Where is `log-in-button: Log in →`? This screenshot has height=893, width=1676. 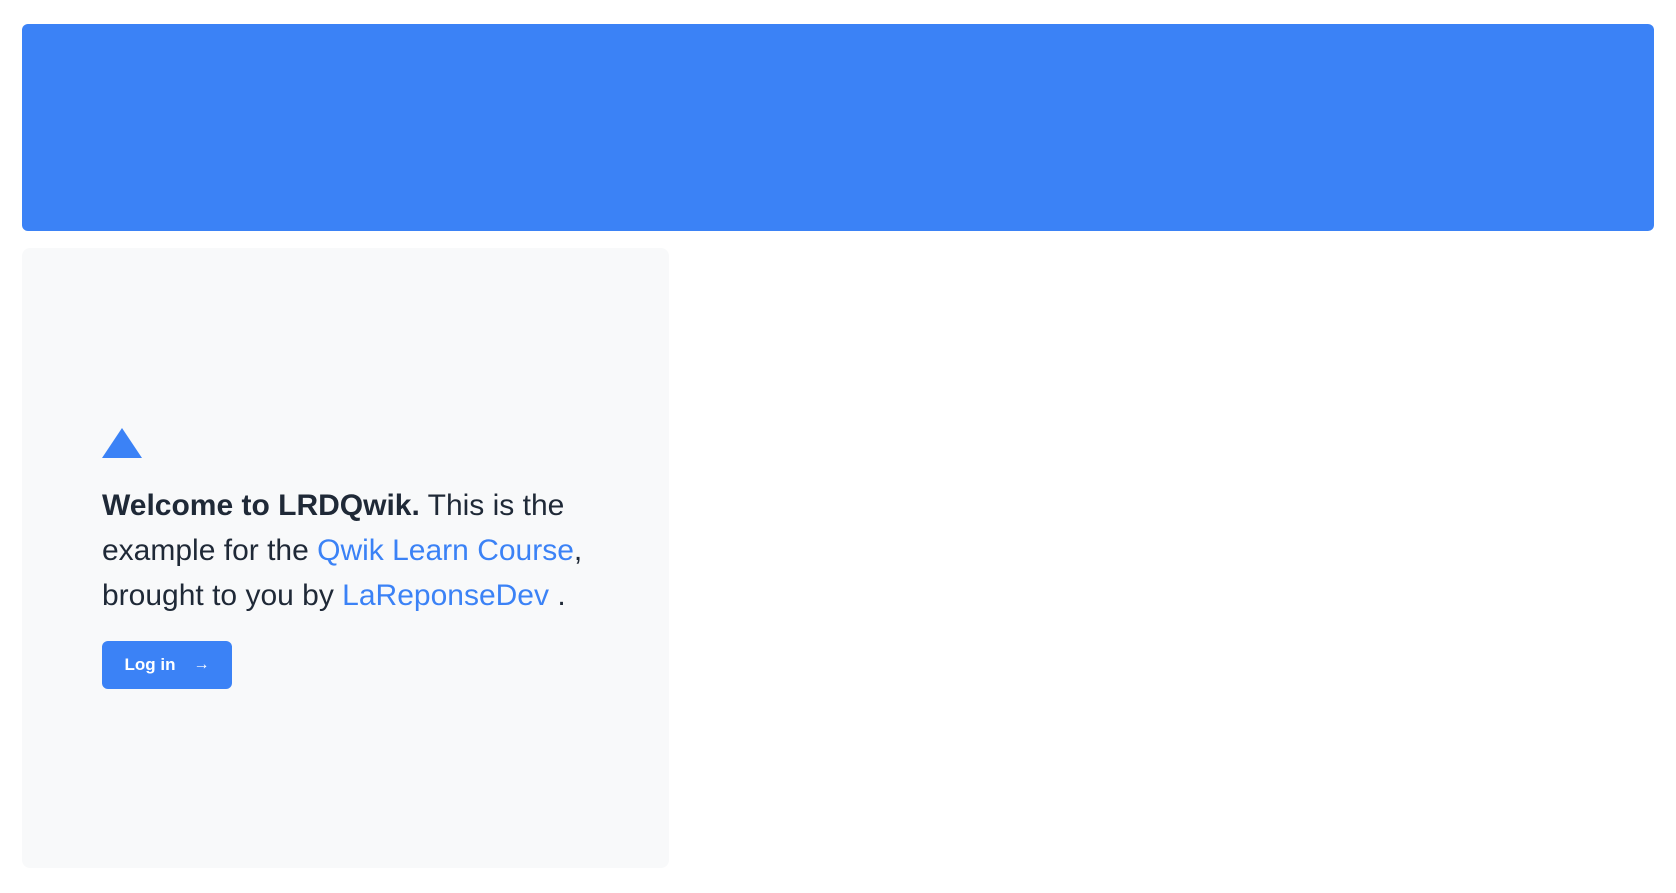
log-in-button: Log in → is located at coordinates (167, 665).